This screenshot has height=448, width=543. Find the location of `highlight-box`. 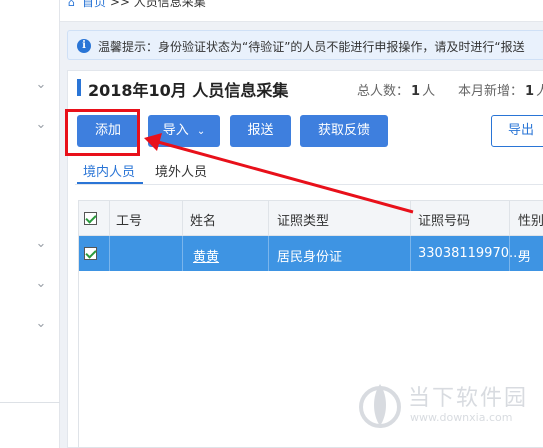

highlight-box is located at coordinates (102, 132).